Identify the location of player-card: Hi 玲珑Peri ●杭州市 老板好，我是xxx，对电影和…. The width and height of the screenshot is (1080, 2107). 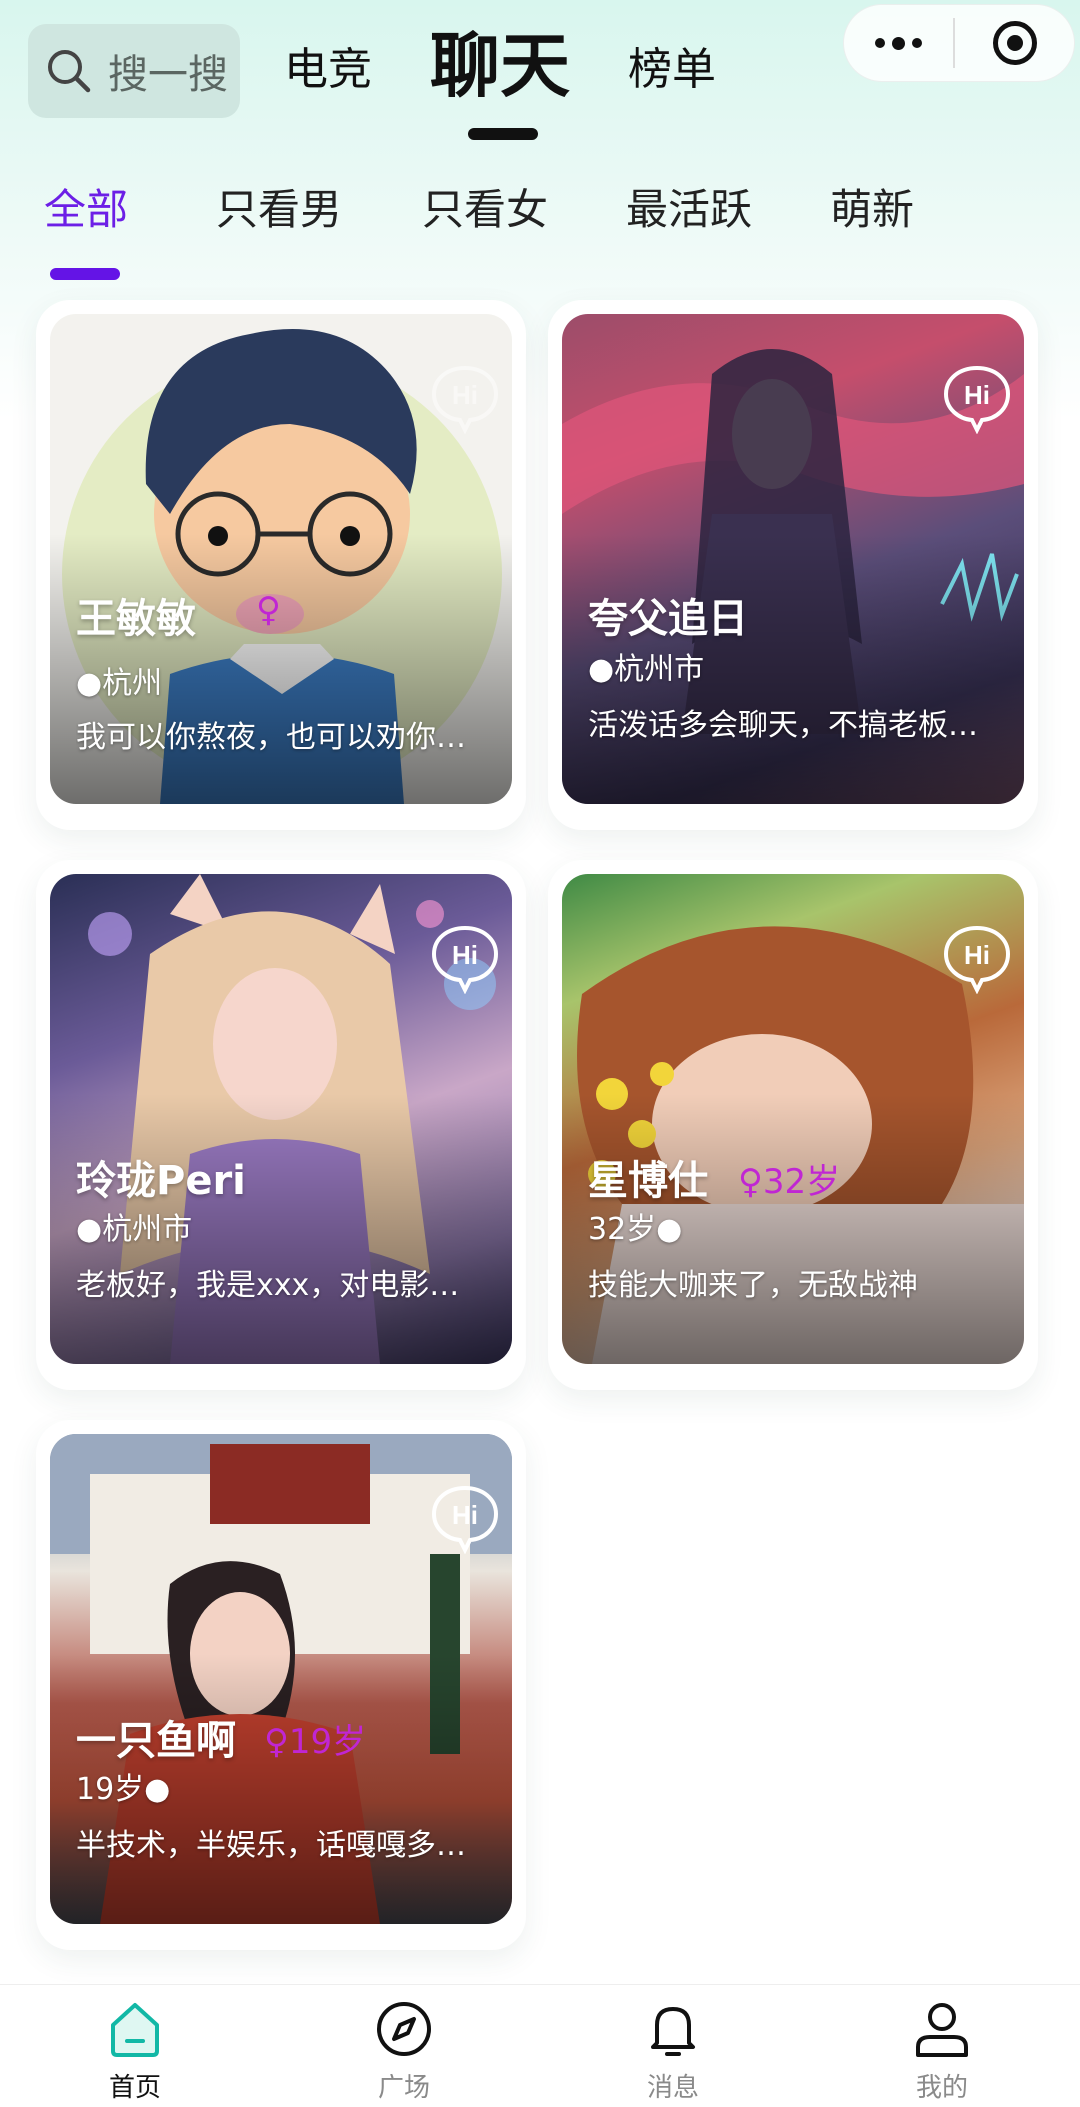
(281, 1125).